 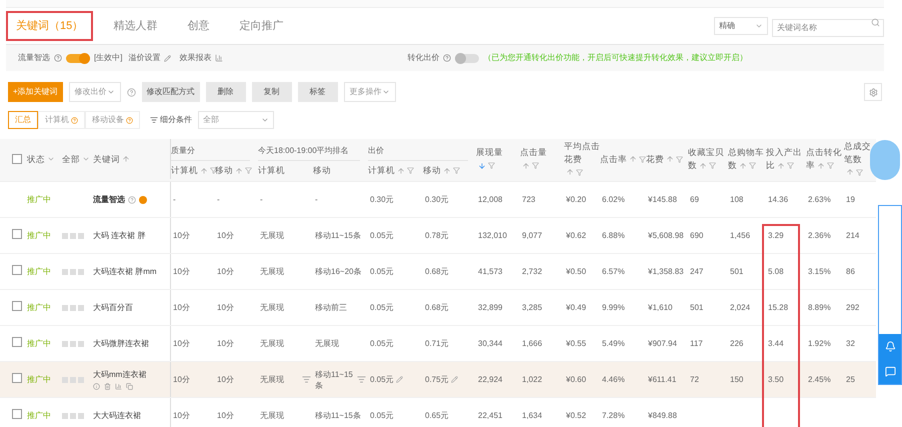 I want to click on segment-tab: 计算机, so click(x=61, y=120).